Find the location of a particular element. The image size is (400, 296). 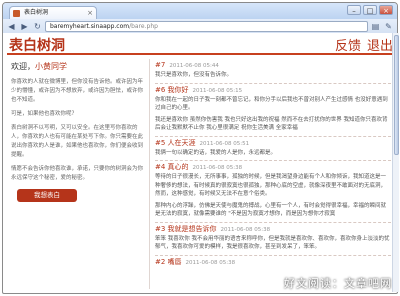

post-item: #2 嘴唇 2011-06-08 05:38 is located at coordinates (273, 263).